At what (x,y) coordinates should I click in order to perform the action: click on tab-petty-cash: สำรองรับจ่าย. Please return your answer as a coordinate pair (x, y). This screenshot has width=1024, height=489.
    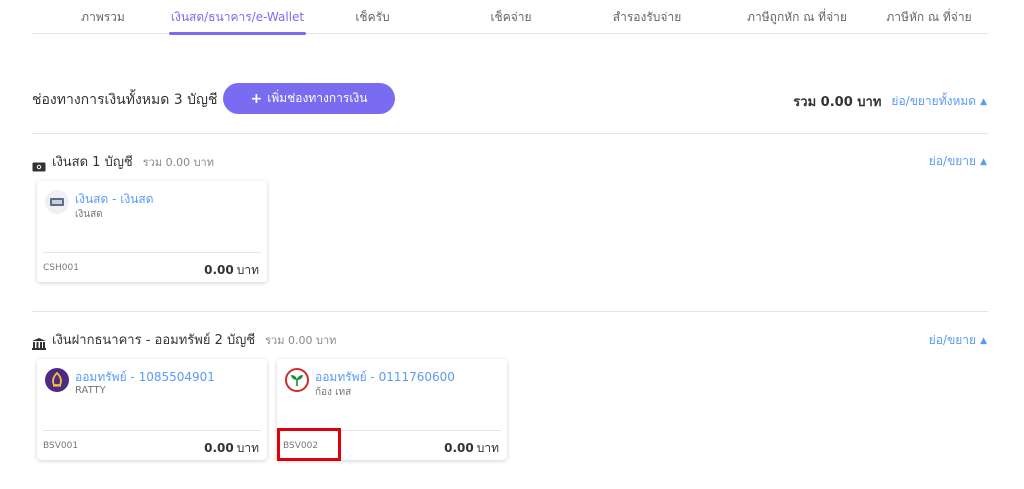
    Looking at the image, I should click on (647, 21).